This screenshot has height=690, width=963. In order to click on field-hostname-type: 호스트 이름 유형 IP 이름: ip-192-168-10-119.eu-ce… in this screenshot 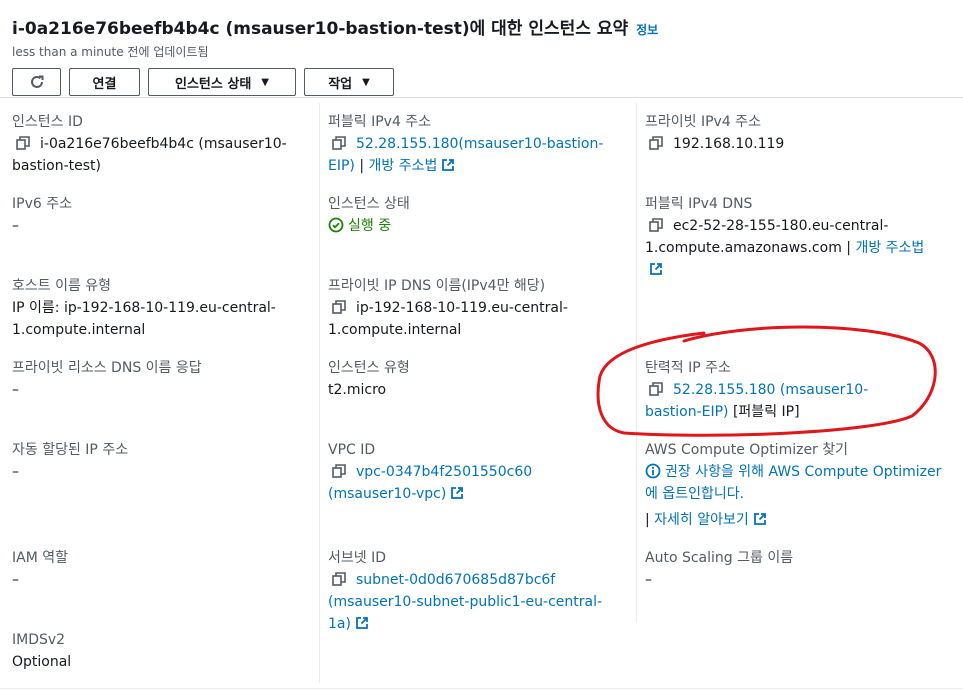, I will do `click(159, 308)`.